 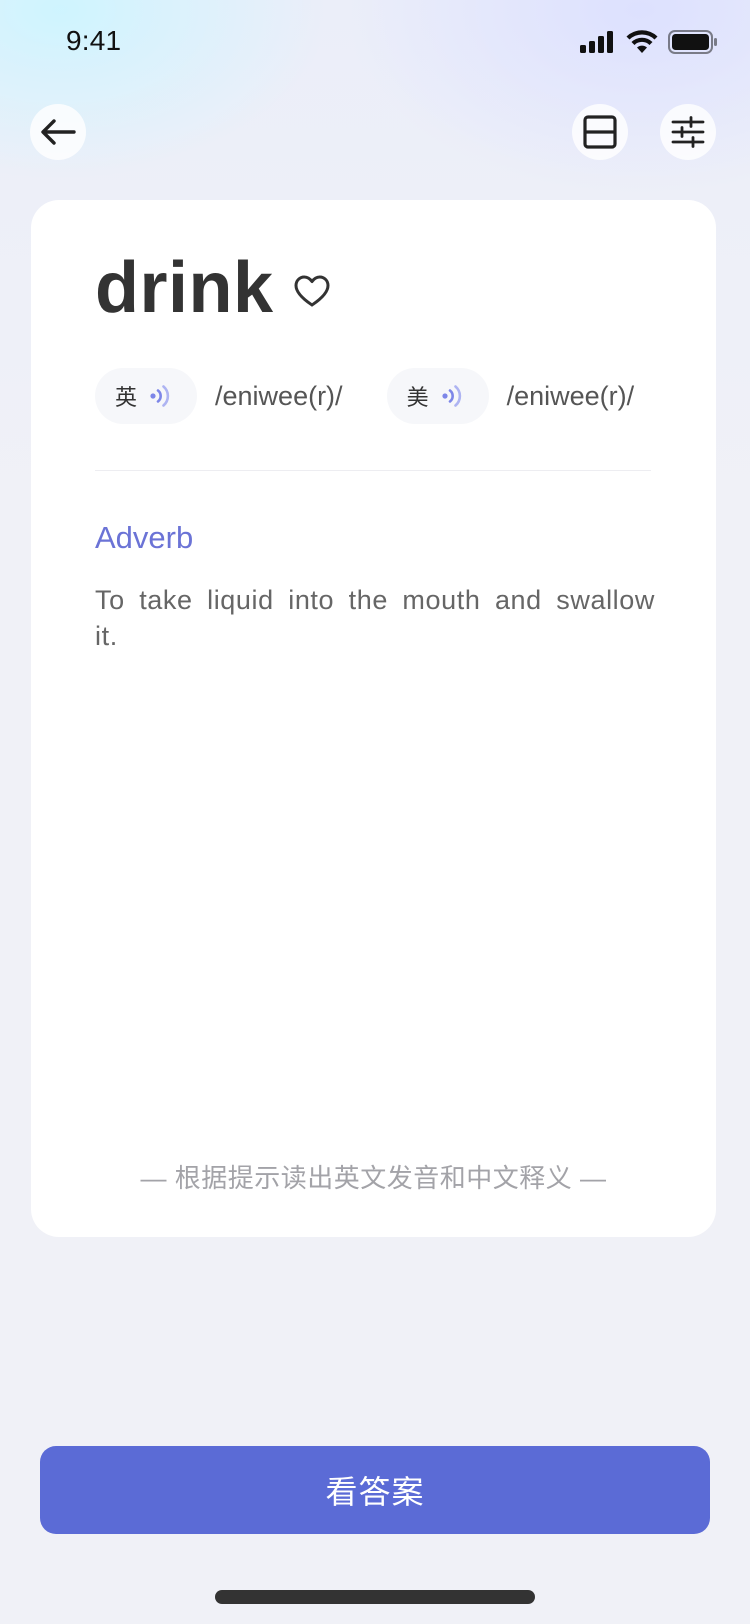 I want to click on wifi-icon, so click(x=642, y=41).